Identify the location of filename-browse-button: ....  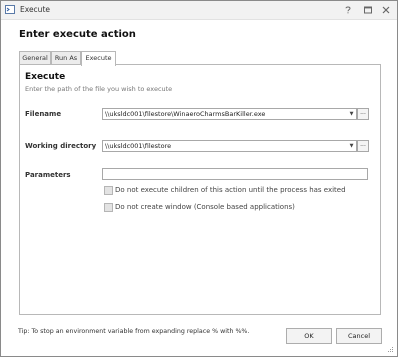
(363, 114).